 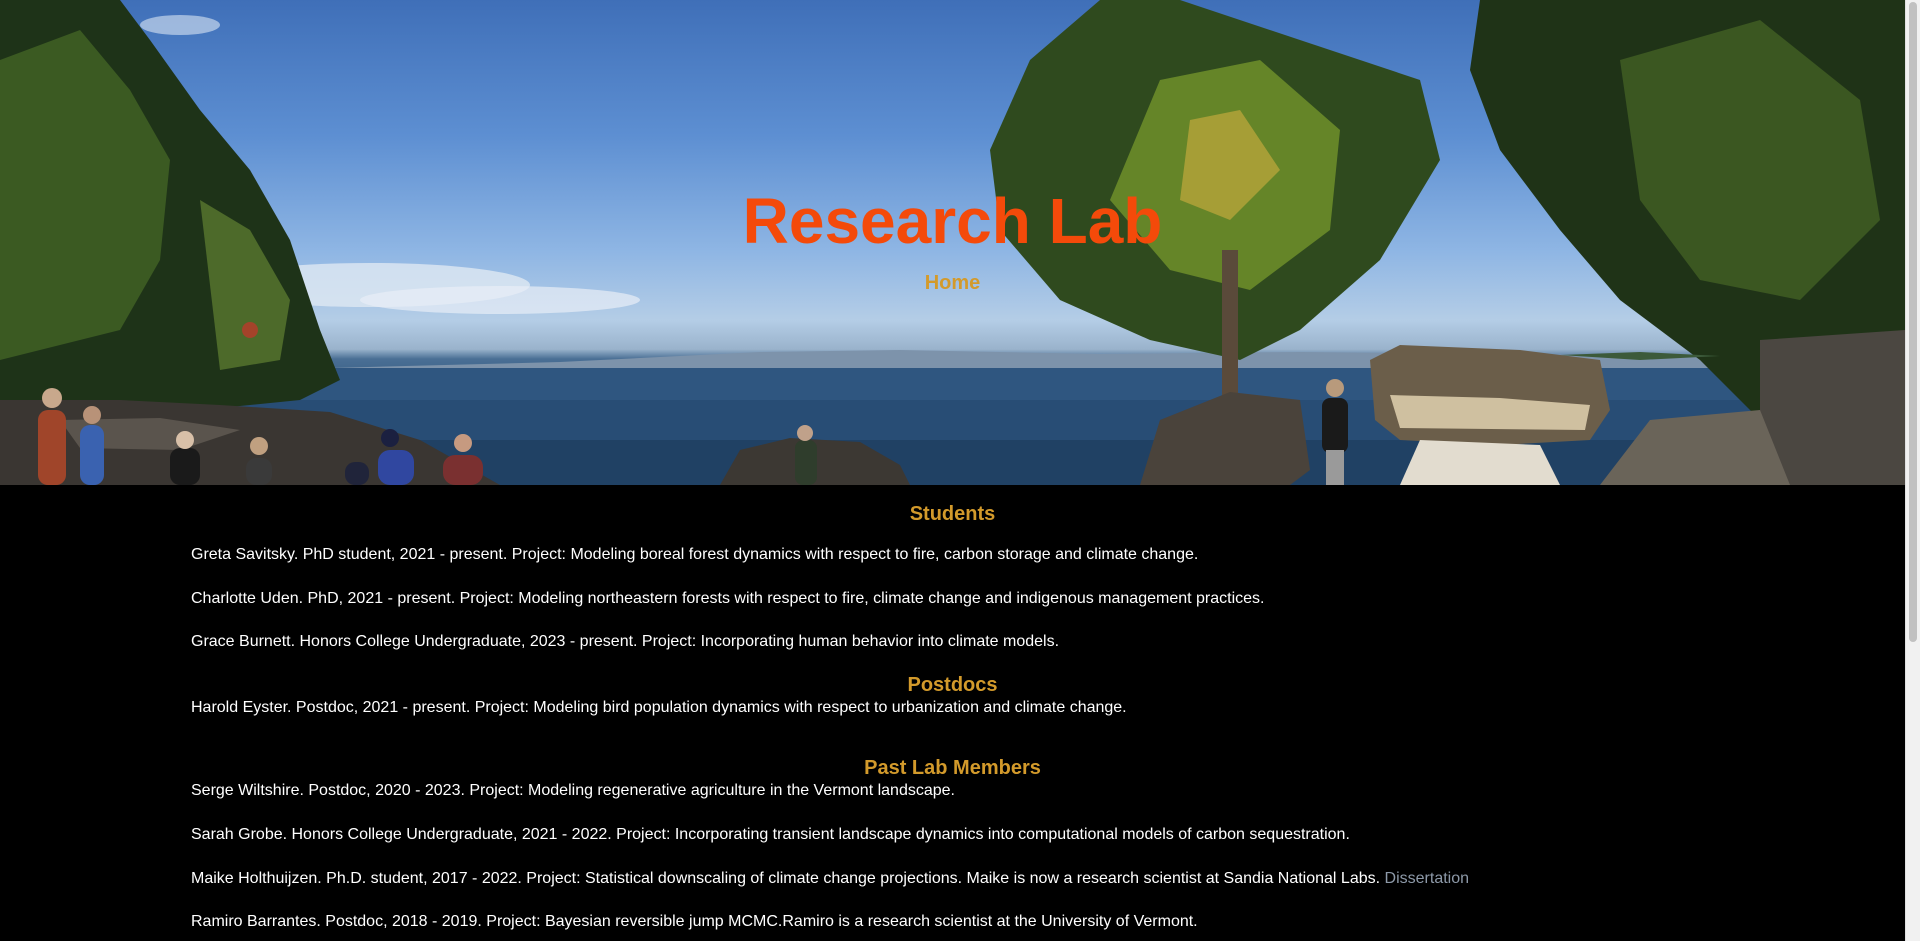 I want to click on main-nav: Home, so click(x=952, y=283).